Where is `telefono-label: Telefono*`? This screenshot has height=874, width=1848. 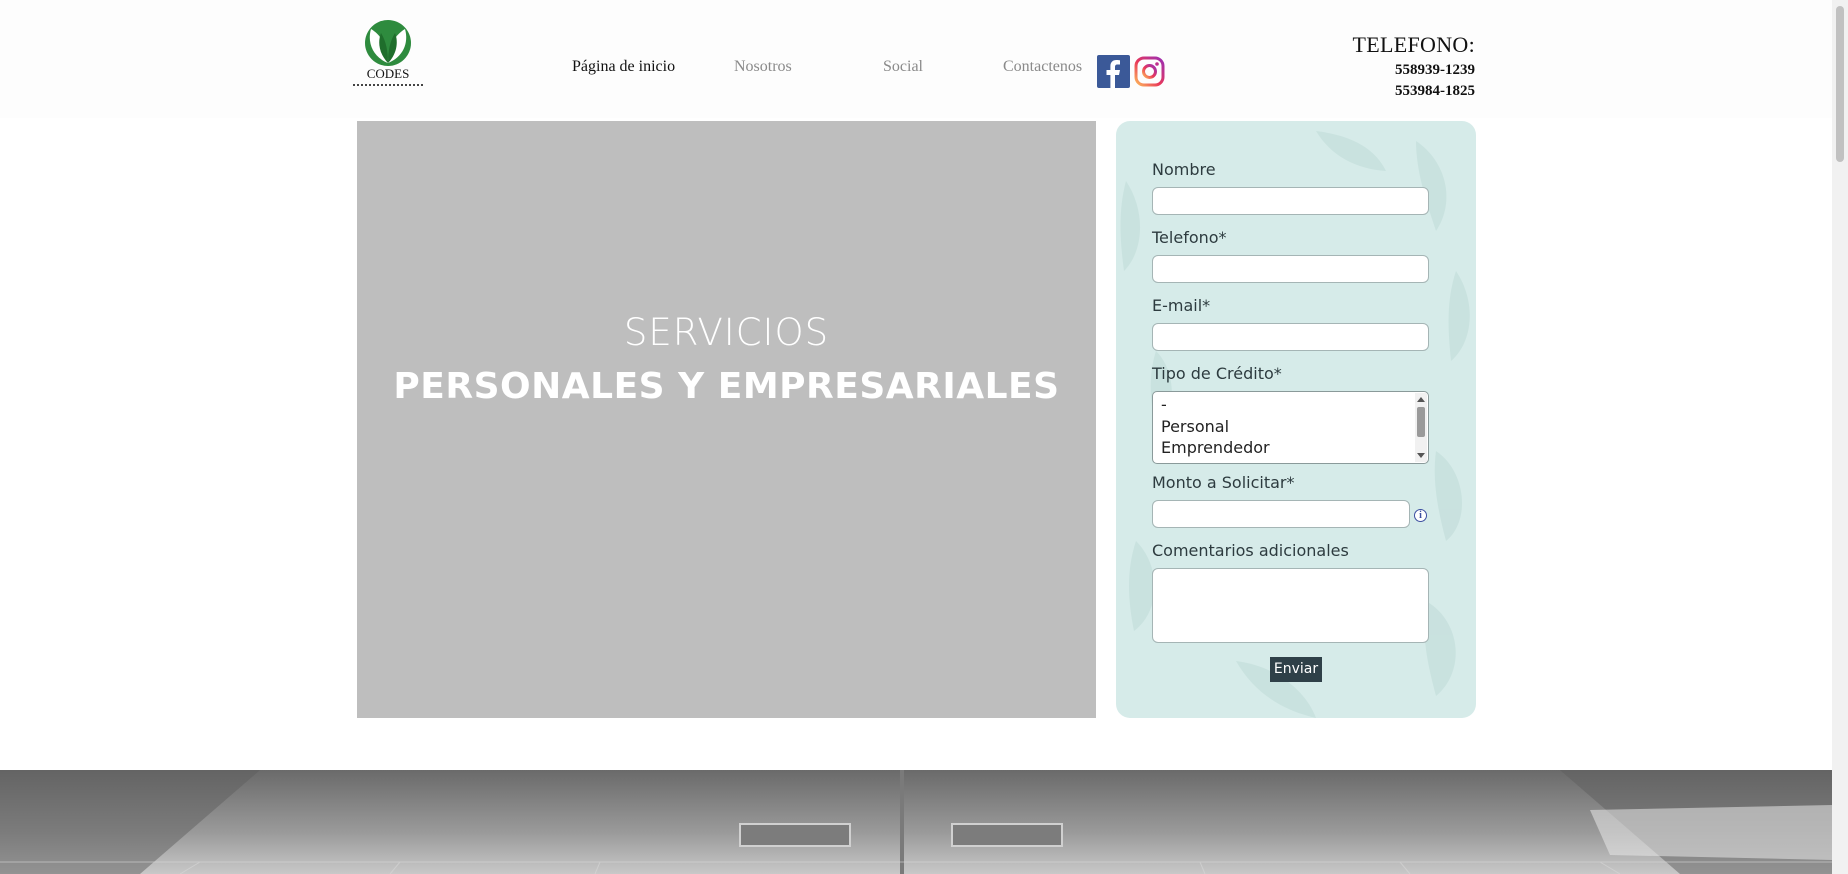
telefono-label: Telefono* is located at coordinates (1189, 237).